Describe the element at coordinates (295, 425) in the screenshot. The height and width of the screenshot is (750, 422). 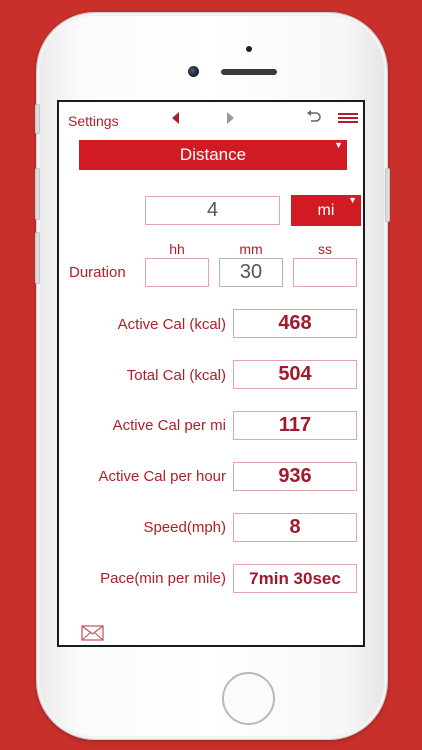
I see `result-value: 117` at that location.